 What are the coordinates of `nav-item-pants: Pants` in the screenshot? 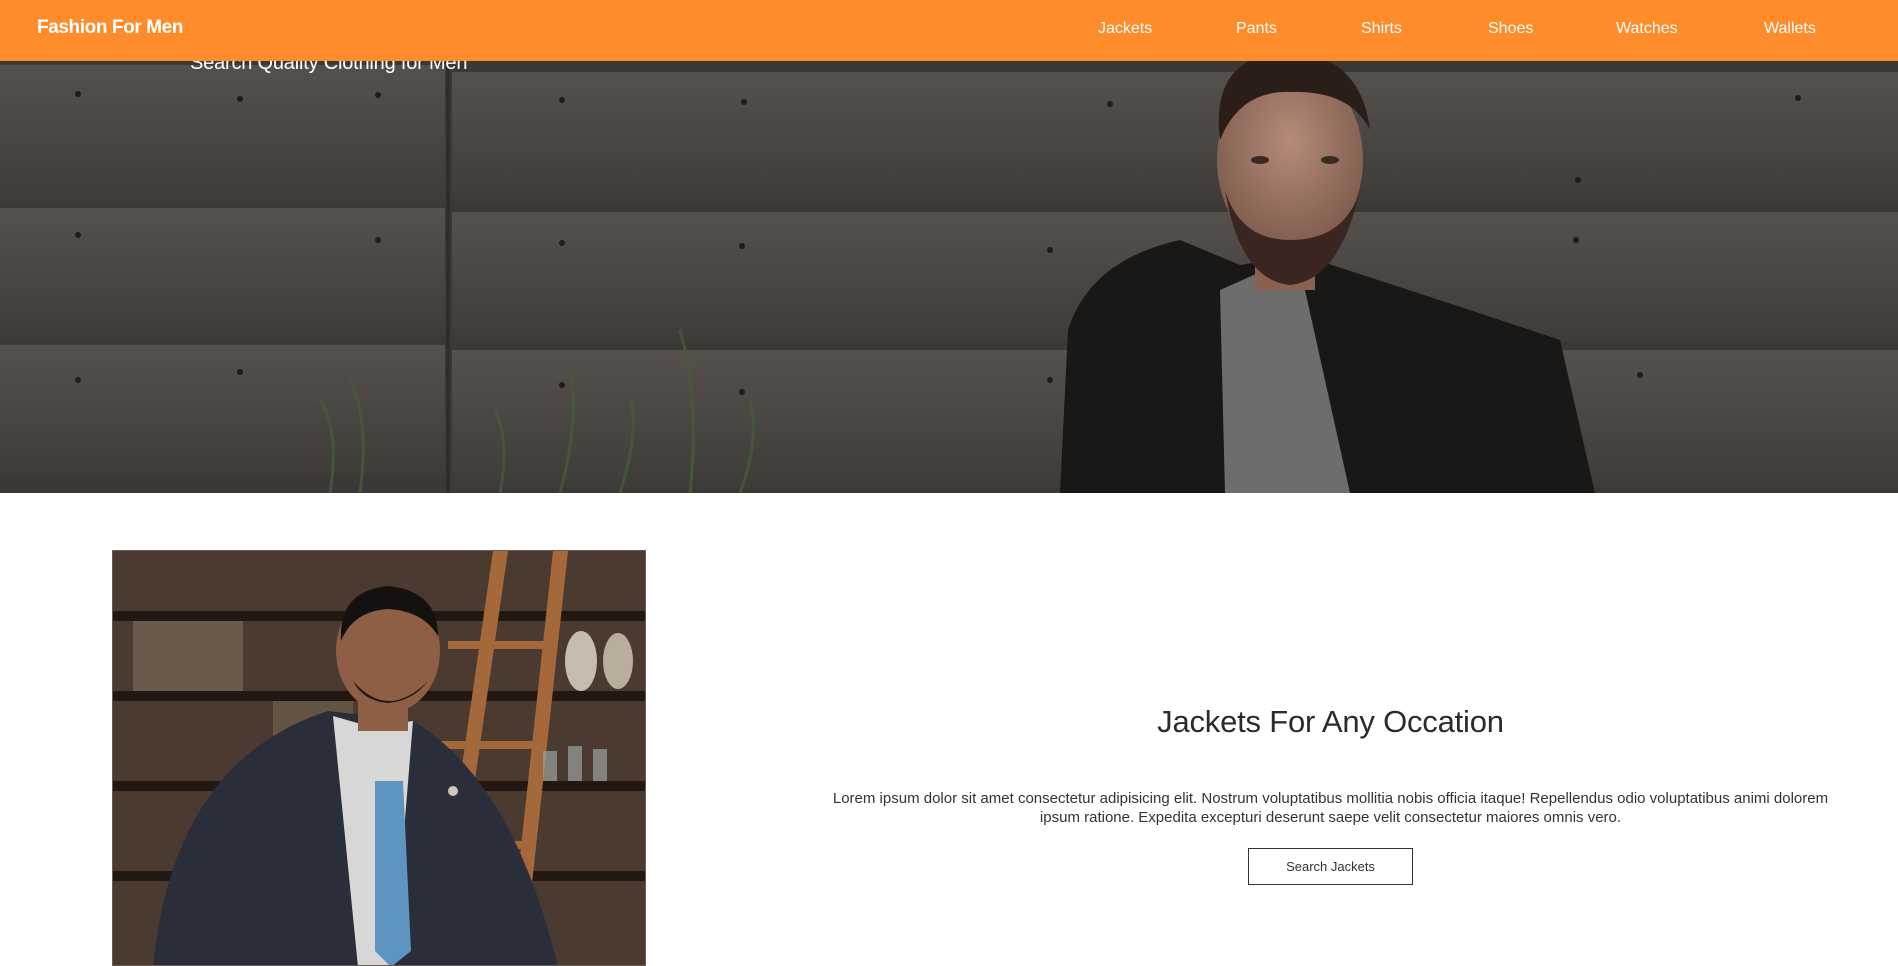 It's located at (1256, 29).